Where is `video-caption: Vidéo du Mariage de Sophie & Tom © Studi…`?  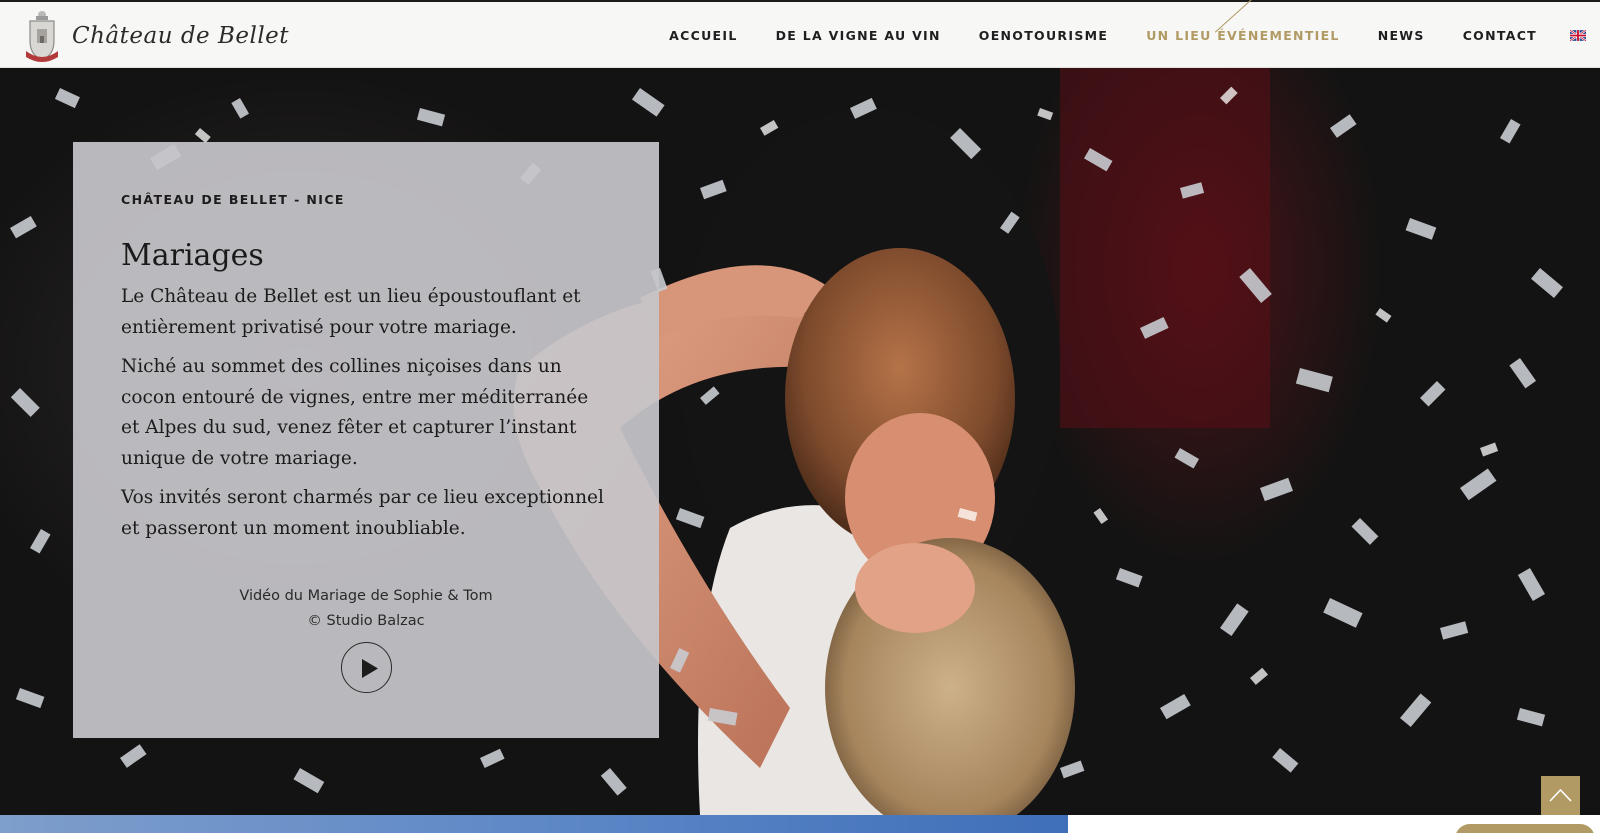
video-caption: Vidéo du Mariage de Sophie & Tom © Studi… is located at coordinates (366, 609).